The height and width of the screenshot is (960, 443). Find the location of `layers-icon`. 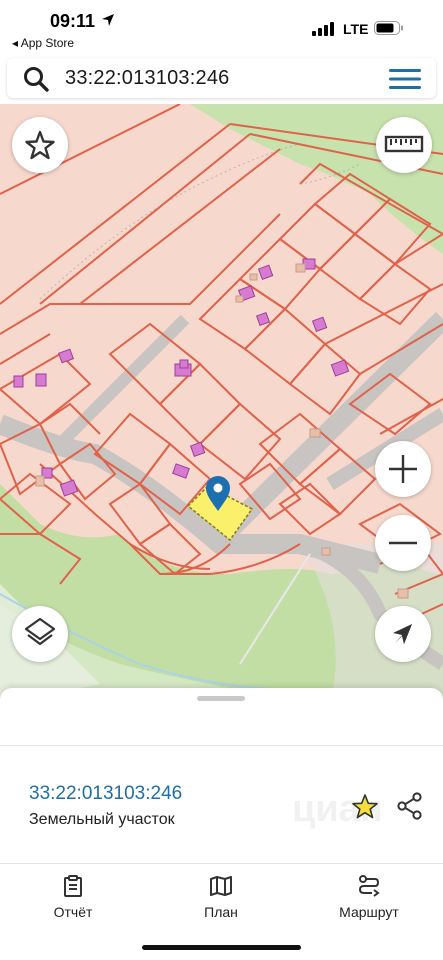

layers-icon is located at coordinates (40, 631).